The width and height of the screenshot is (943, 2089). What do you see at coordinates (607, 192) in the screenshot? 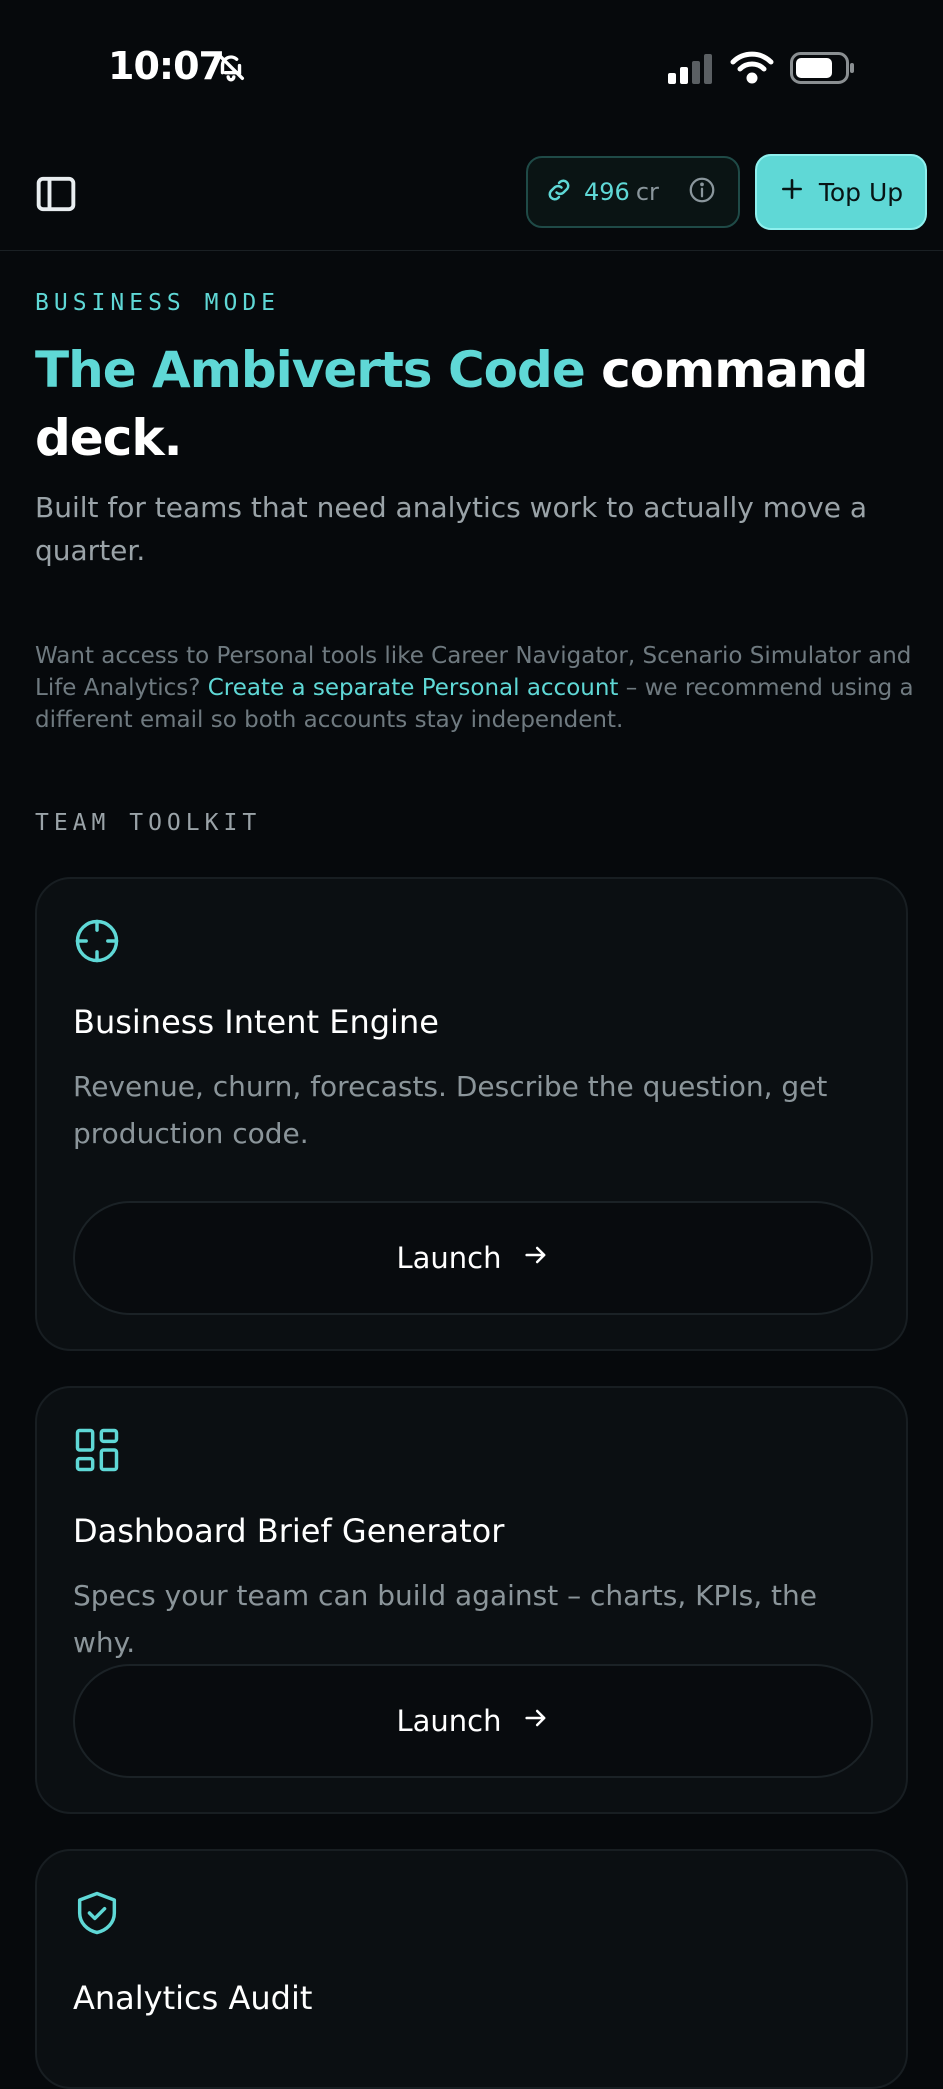
I see `credits-value: 496` at bounding box center [607, 192].